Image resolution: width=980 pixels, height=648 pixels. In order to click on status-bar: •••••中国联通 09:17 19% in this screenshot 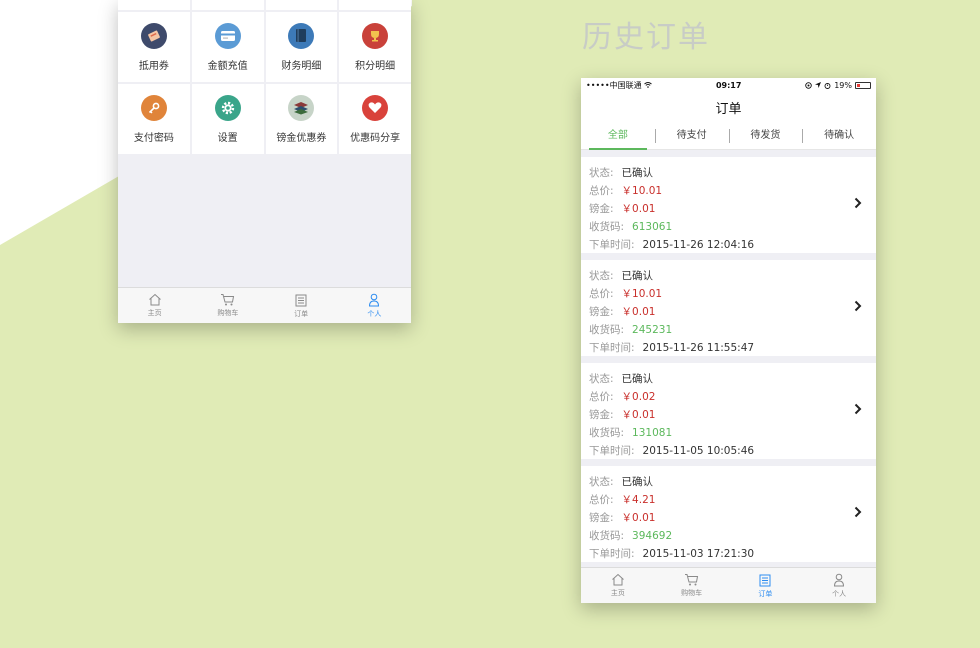, I will do `click(728, 85)`.